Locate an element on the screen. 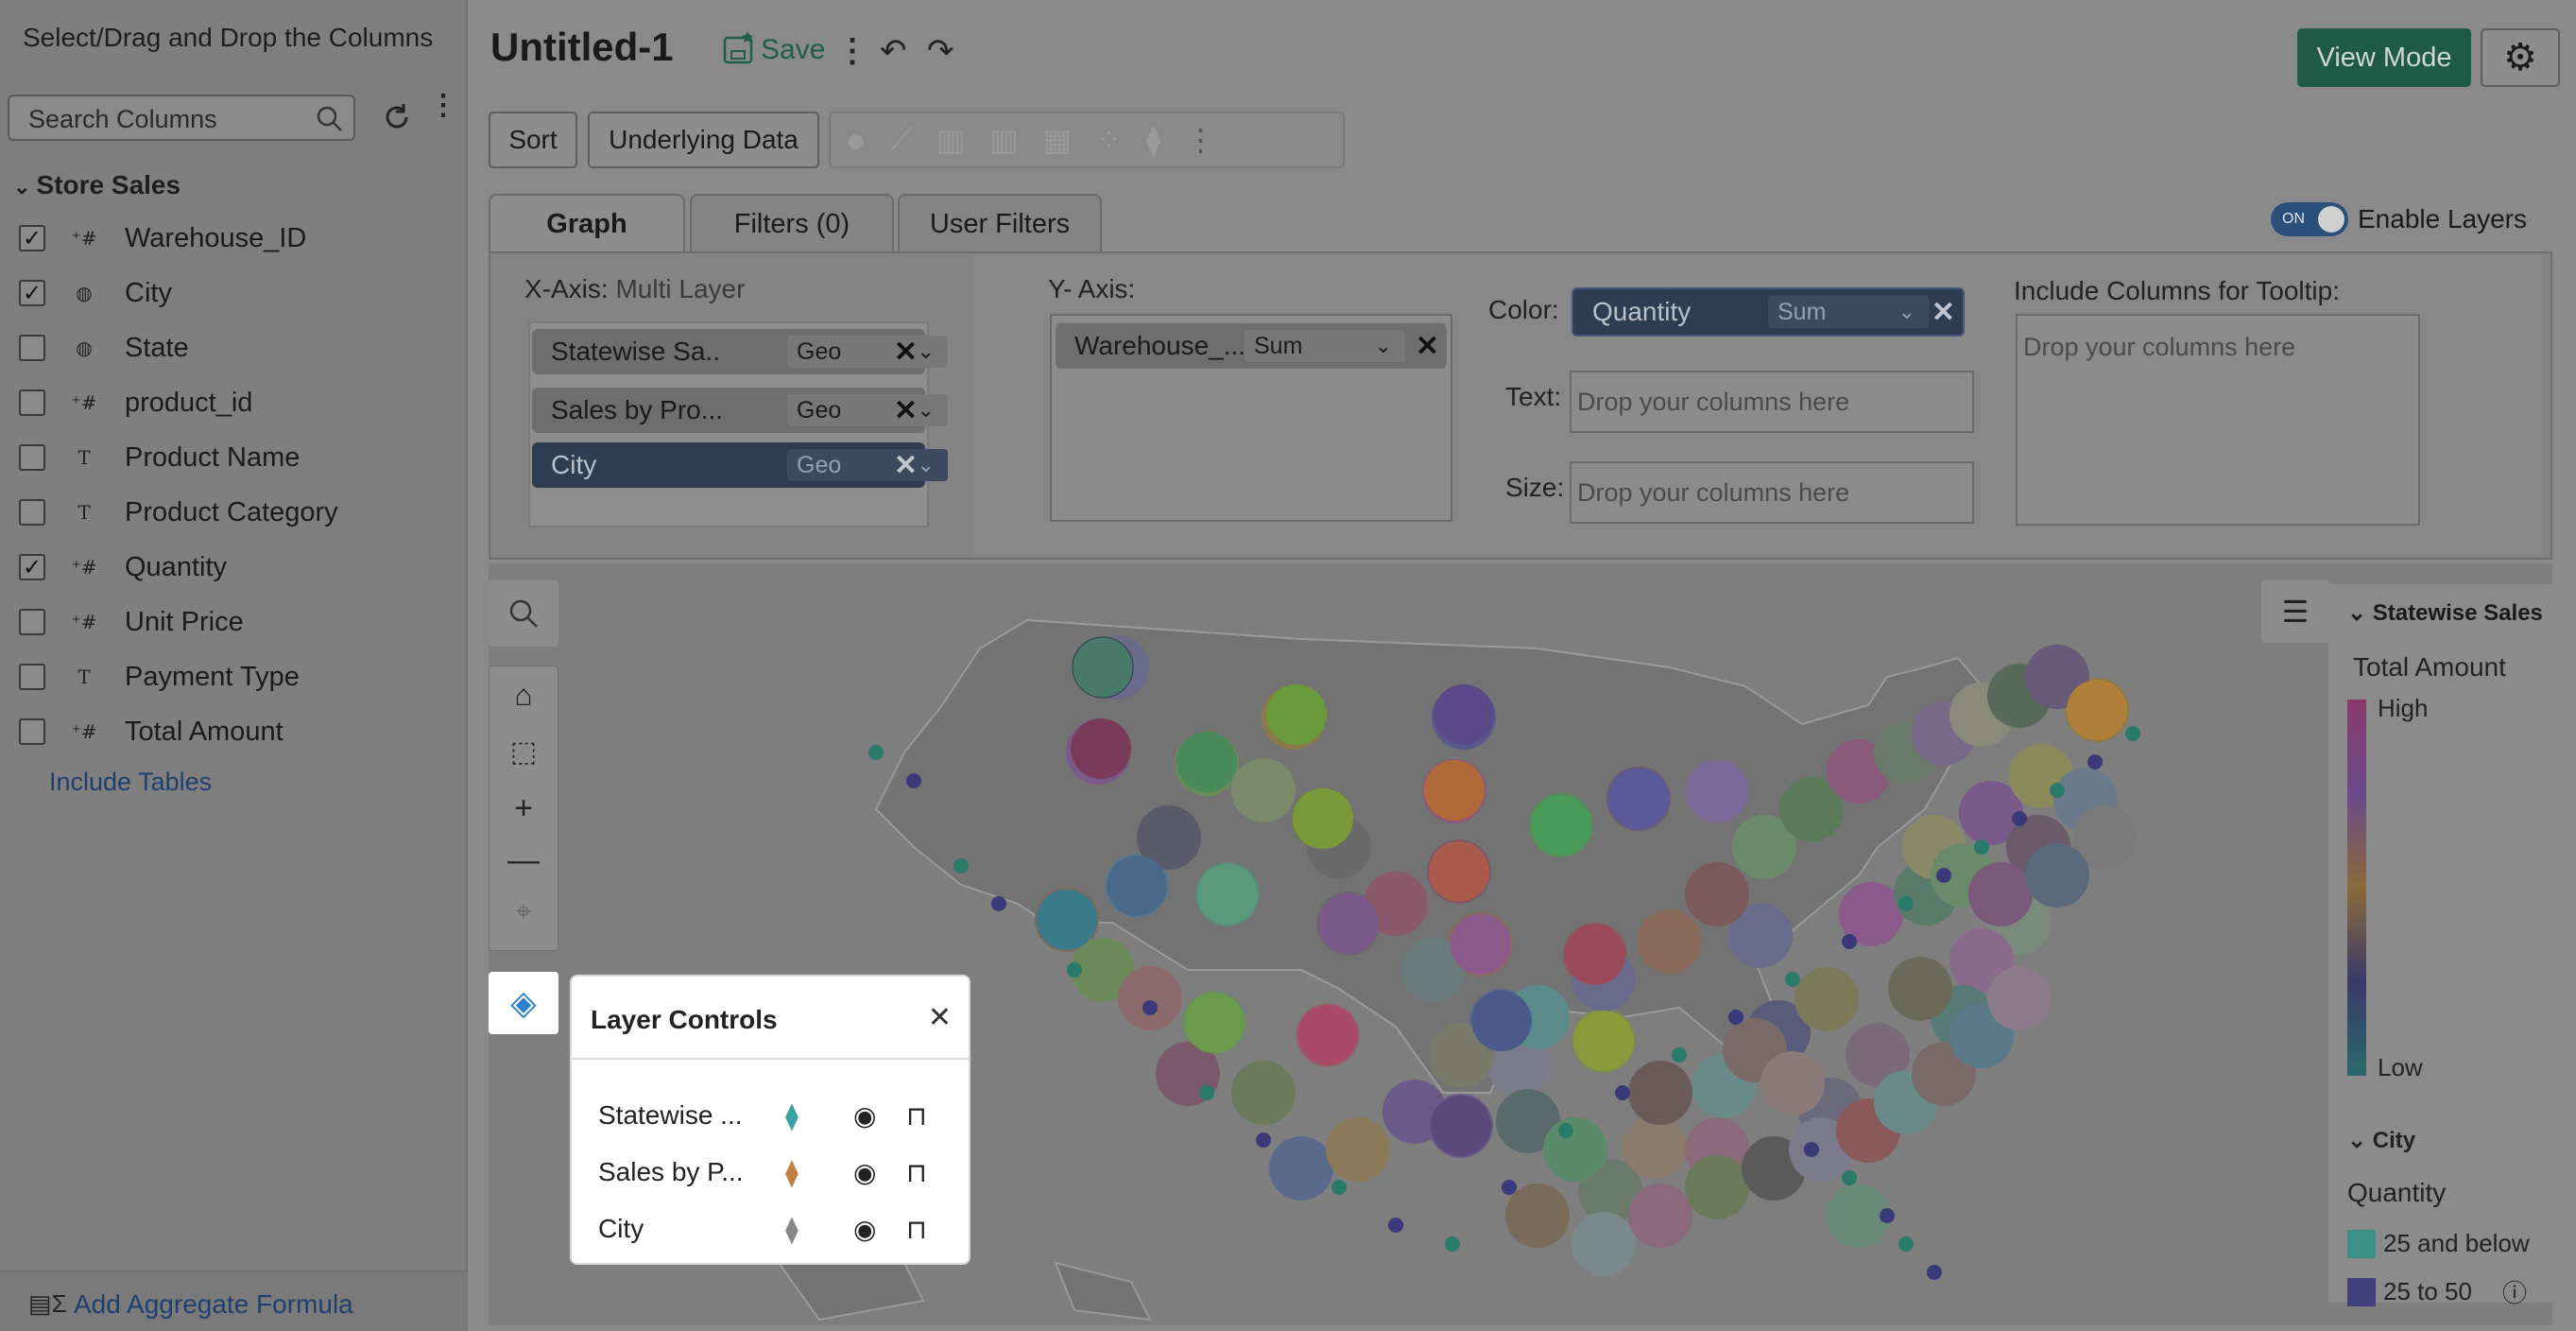 This screenshot has width=2576, height=1331. bar-chart-icon: ▥ is located at coordinates (950, 140).